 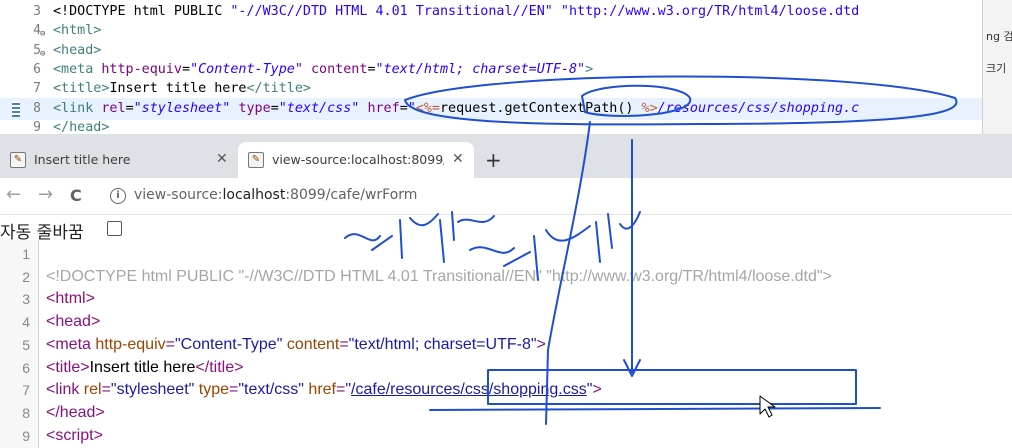 I want to click on url-path: :8099/cafe/wrForm, so click(x=351, y=195).